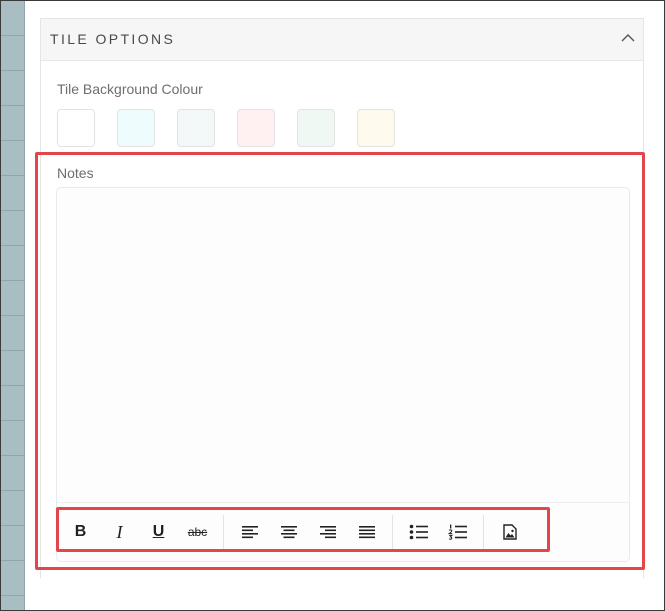 The height and width of the screenshot is (611, 665). I want to click on numbered-list-icon, so click(457, 532).